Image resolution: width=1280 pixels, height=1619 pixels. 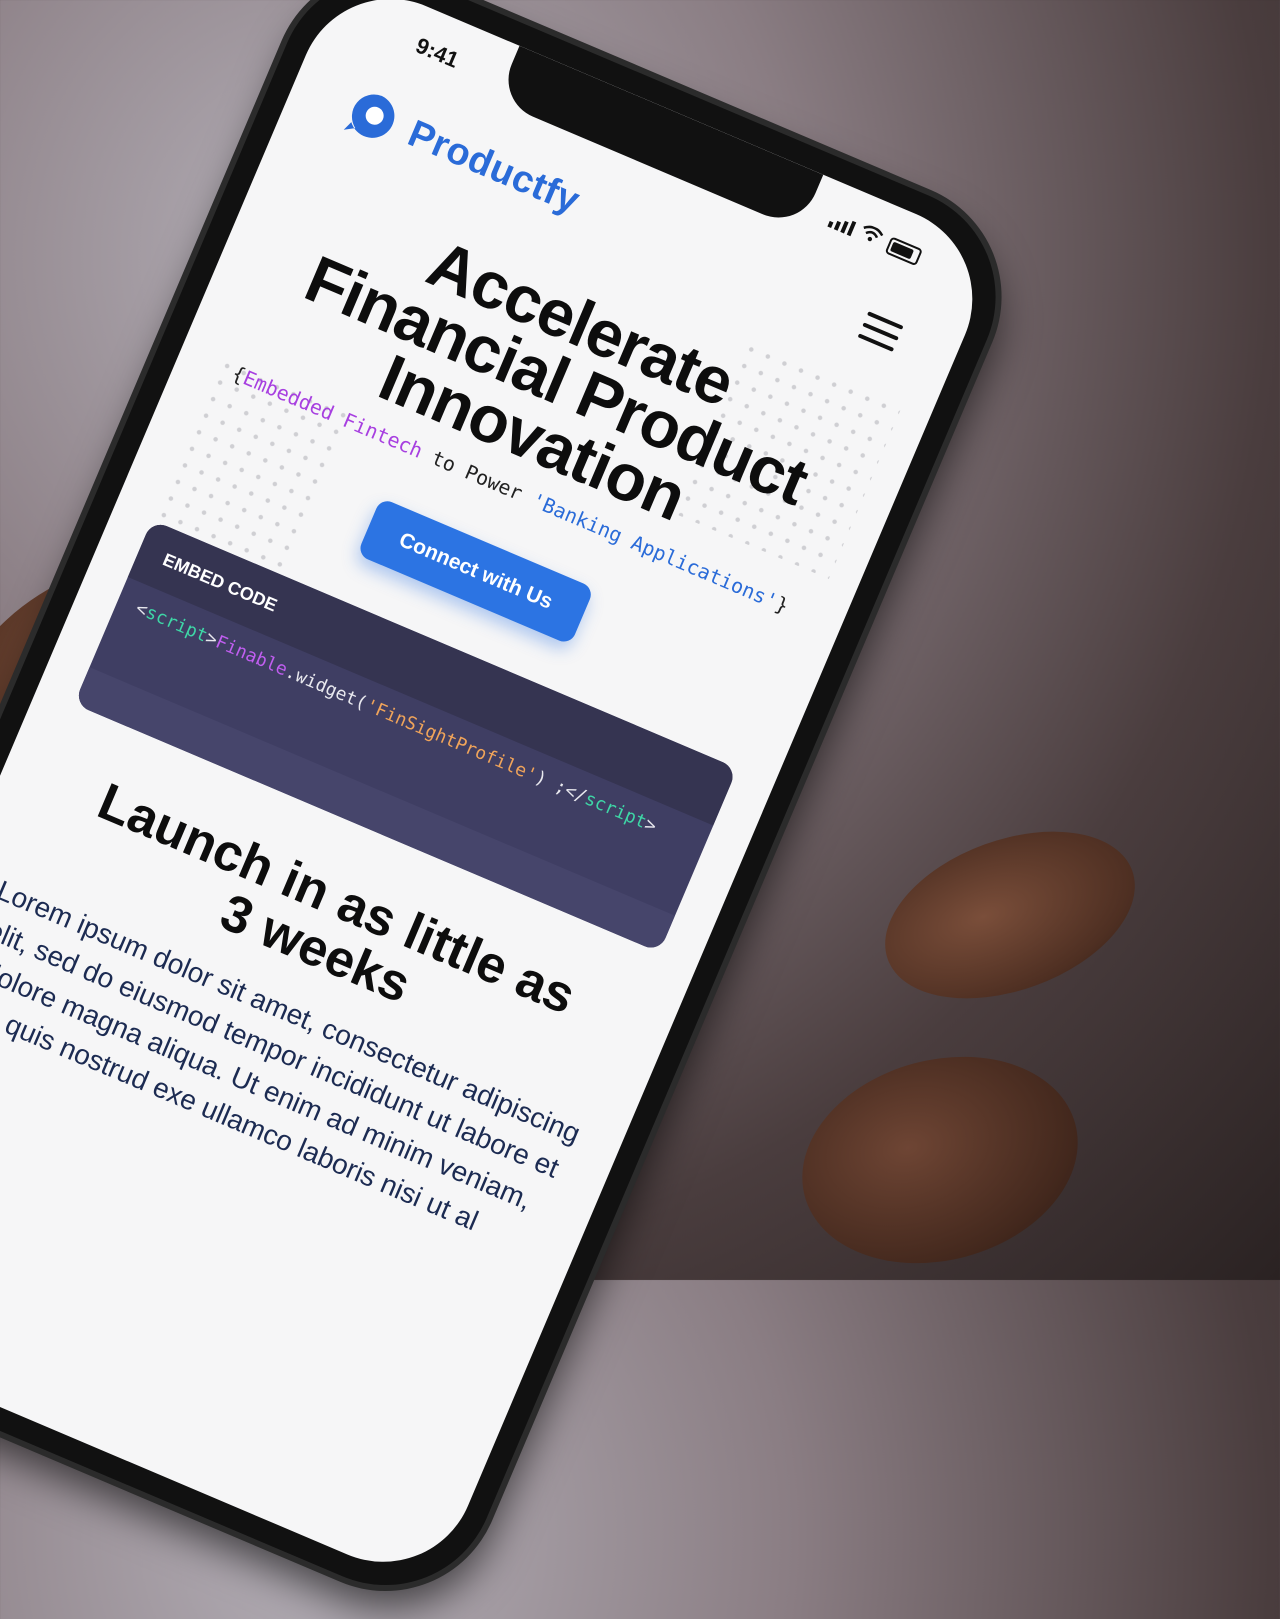 What do you see at coordinates (437, 52) in the screenshot?
I see `status-time: 9:41` at bounding box center [437, 52].